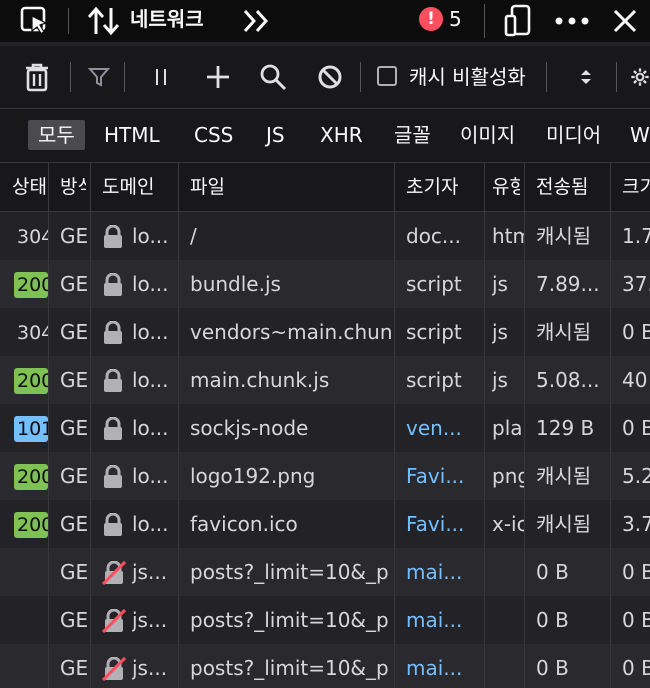 The height and width of the screenshot is (688, 650). I want to click on transferred-cell: 캐시됨, so click(564, 524).